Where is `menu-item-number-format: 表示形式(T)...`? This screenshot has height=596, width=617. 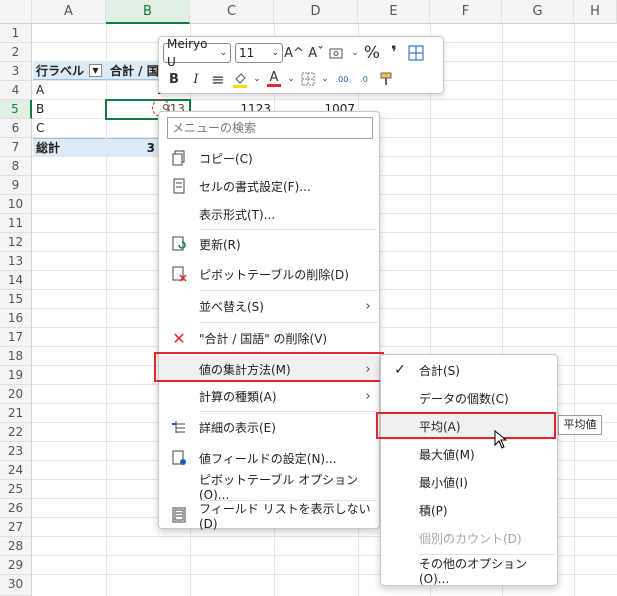
menu-item-number-format: 表示形式(T)... is located at coordinates (269, 214).